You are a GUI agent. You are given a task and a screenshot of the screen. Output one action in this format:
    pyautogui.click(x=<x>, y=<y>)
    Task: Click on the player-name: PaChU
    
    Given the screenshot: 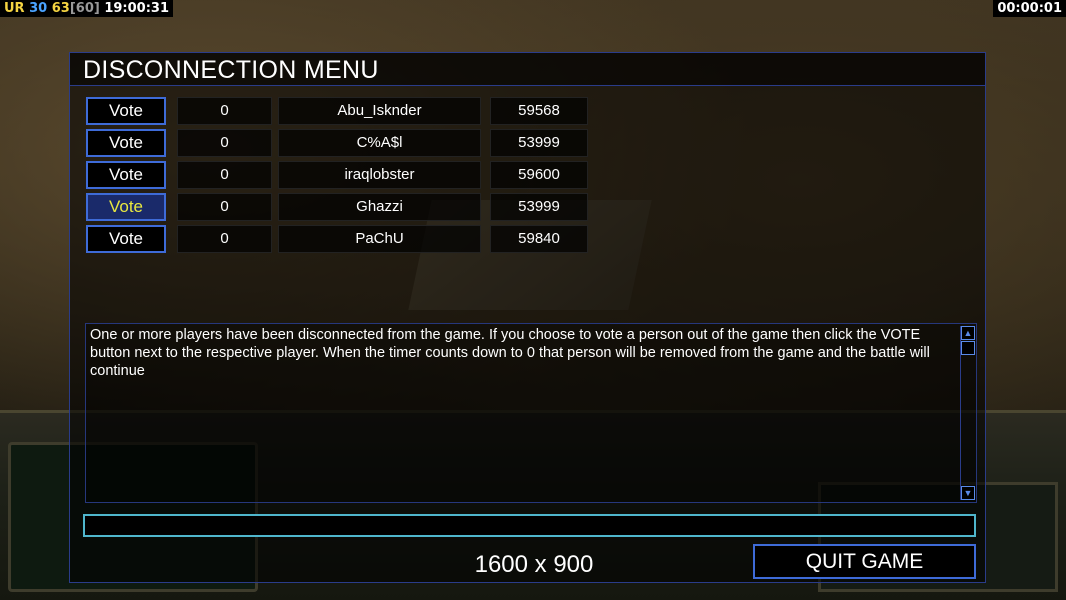 What is the action you would take?
    pyautogui.click(x=379, y=239)
    